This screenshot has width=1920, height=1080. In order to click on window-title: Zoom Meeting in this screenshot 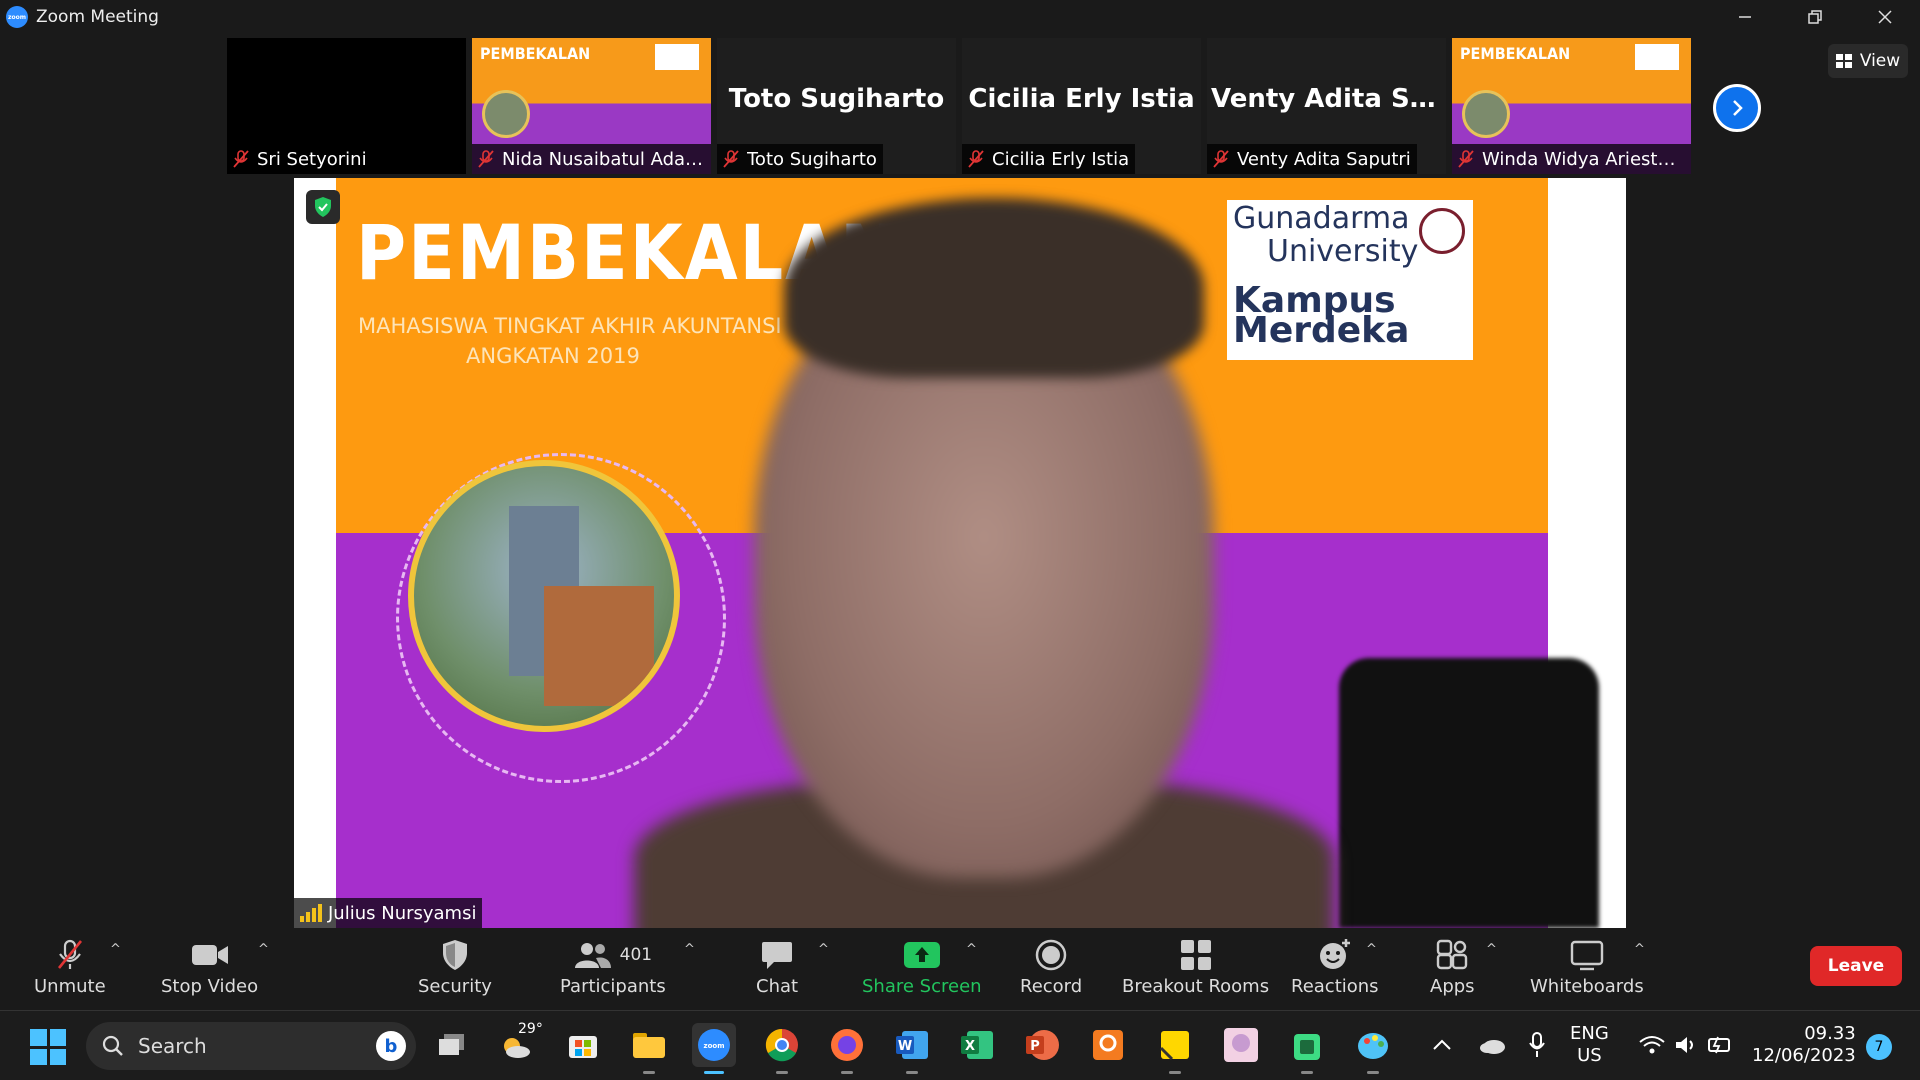, I will do `click(97, 17)`.